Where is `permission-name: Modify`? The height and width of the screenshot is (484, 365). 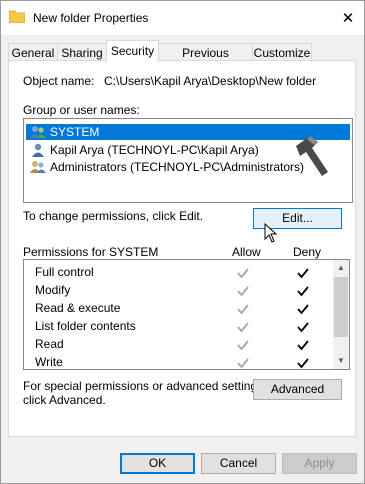 permission-name: Modify is located at coordinates (53, 290).